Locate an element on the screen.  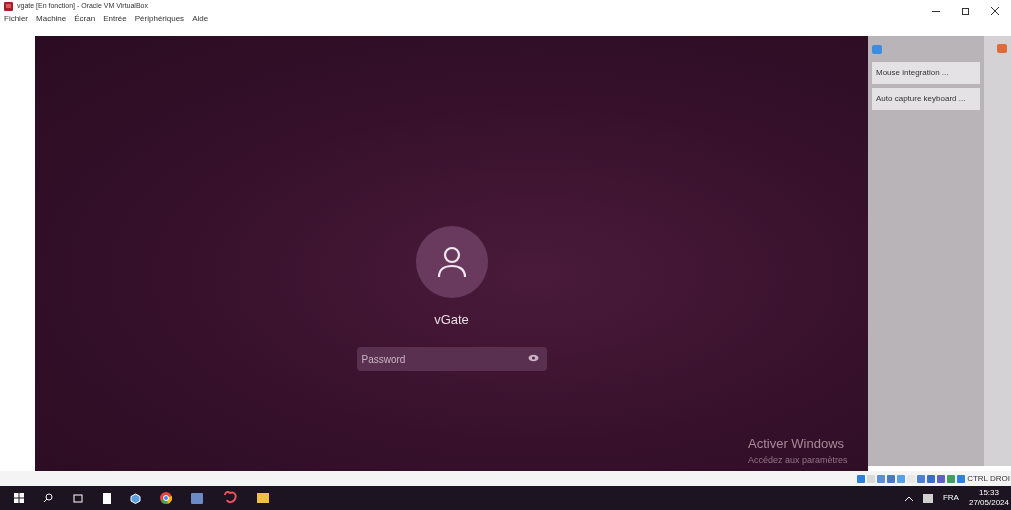
menu-item: Machine is located at coordinates (51, 19).